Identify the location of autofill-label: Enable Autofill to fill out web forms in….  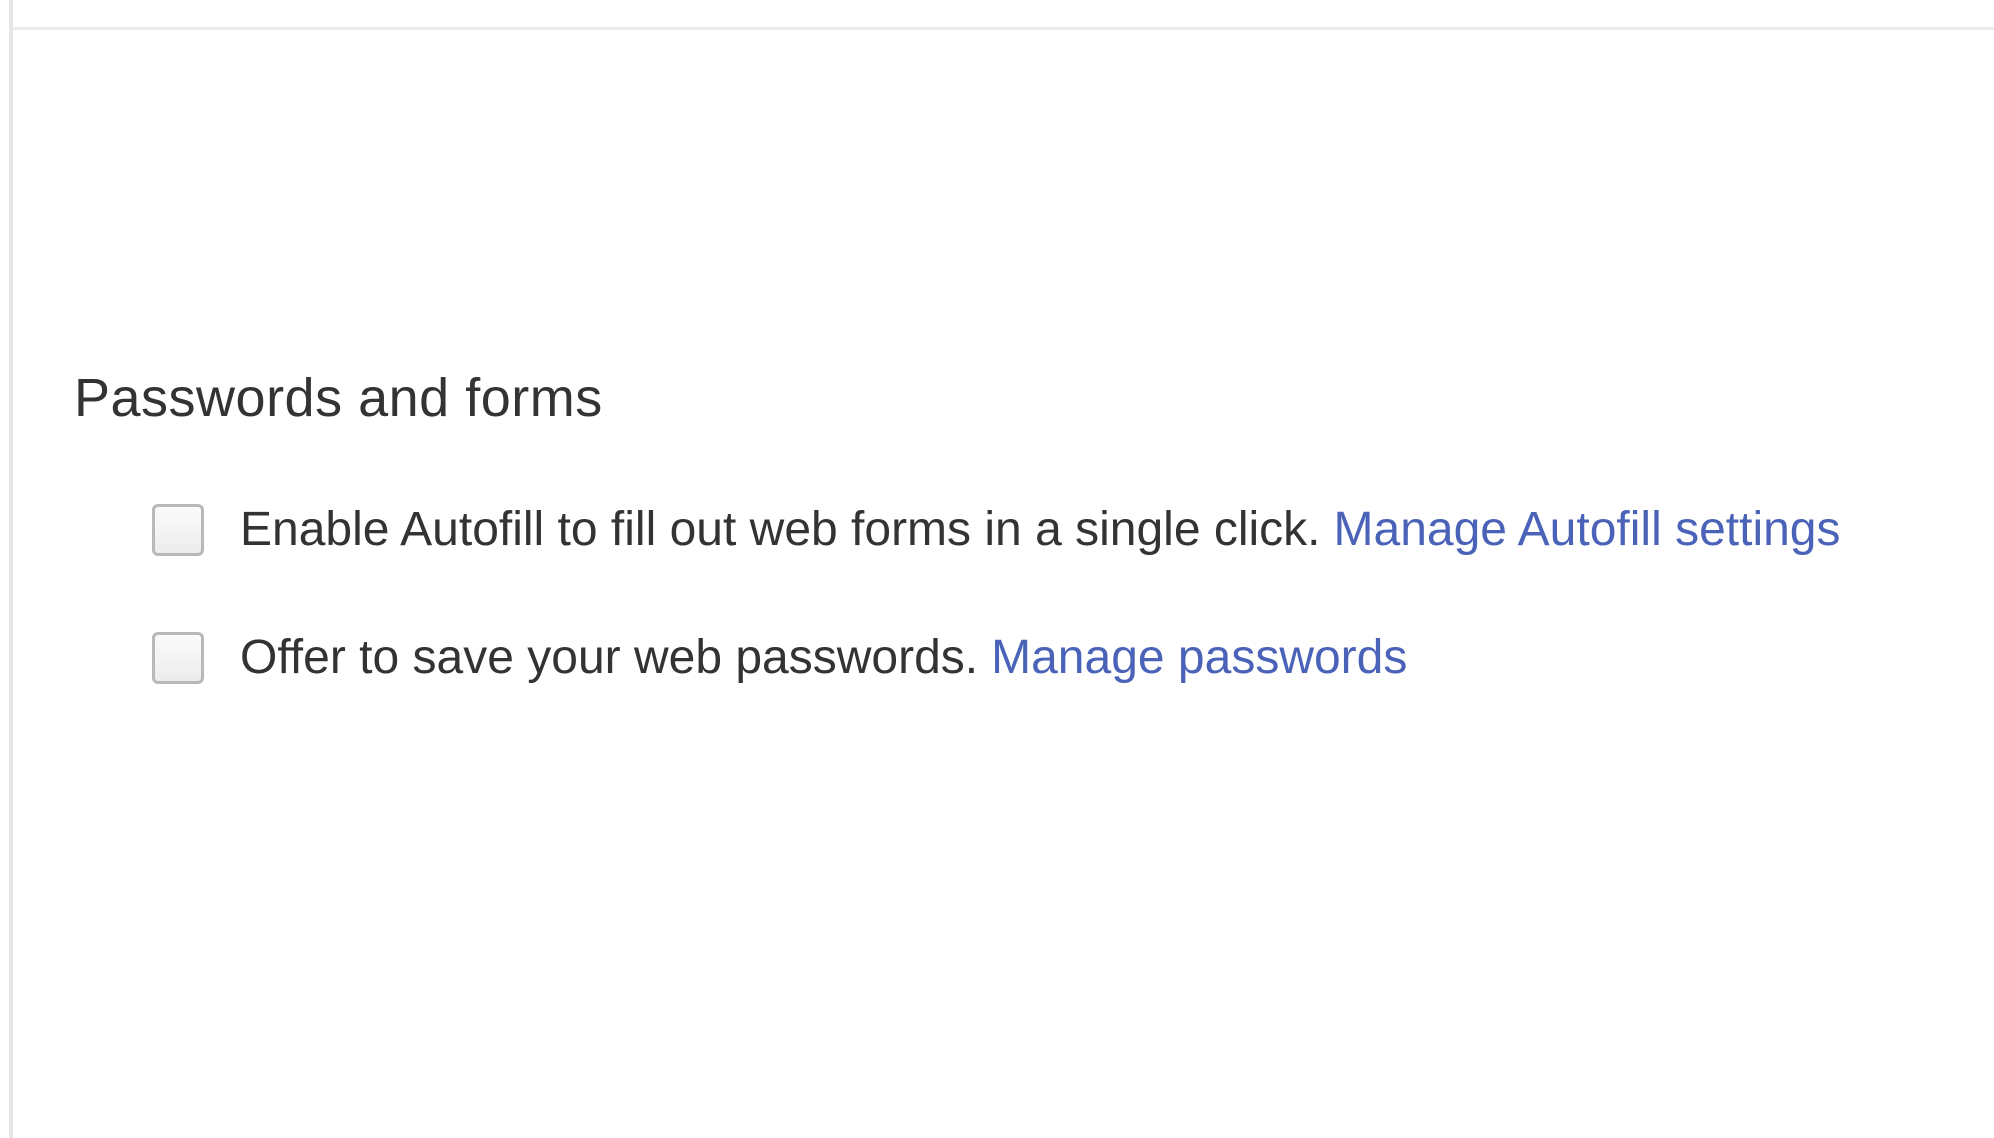
(780, 529).